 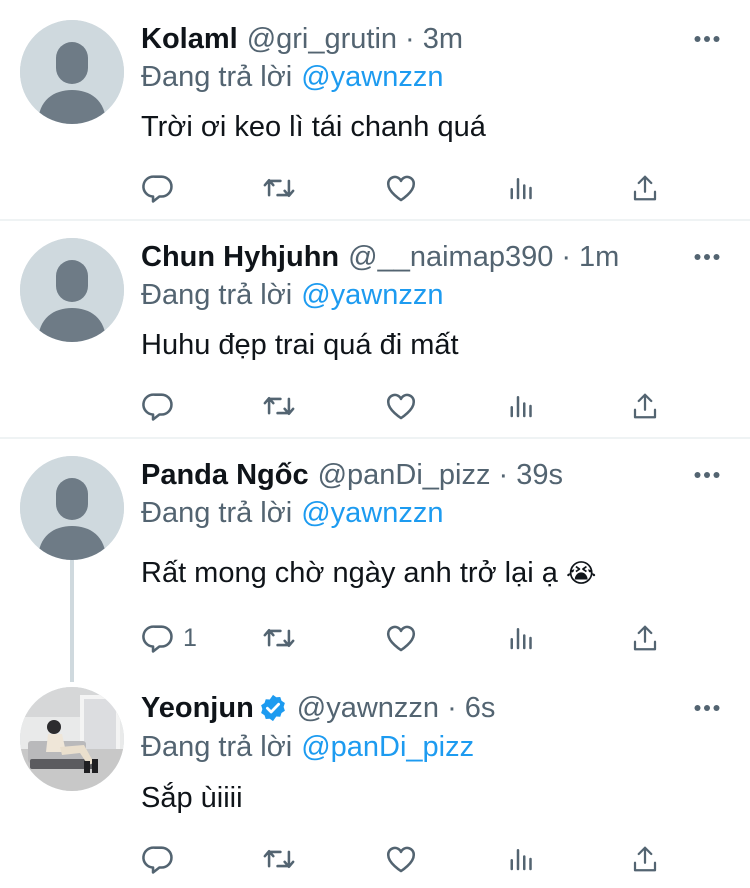 I want to click on tweet-header: Panda Ngốc @panDi_pizz · 39s, so click(x=435, y=475).